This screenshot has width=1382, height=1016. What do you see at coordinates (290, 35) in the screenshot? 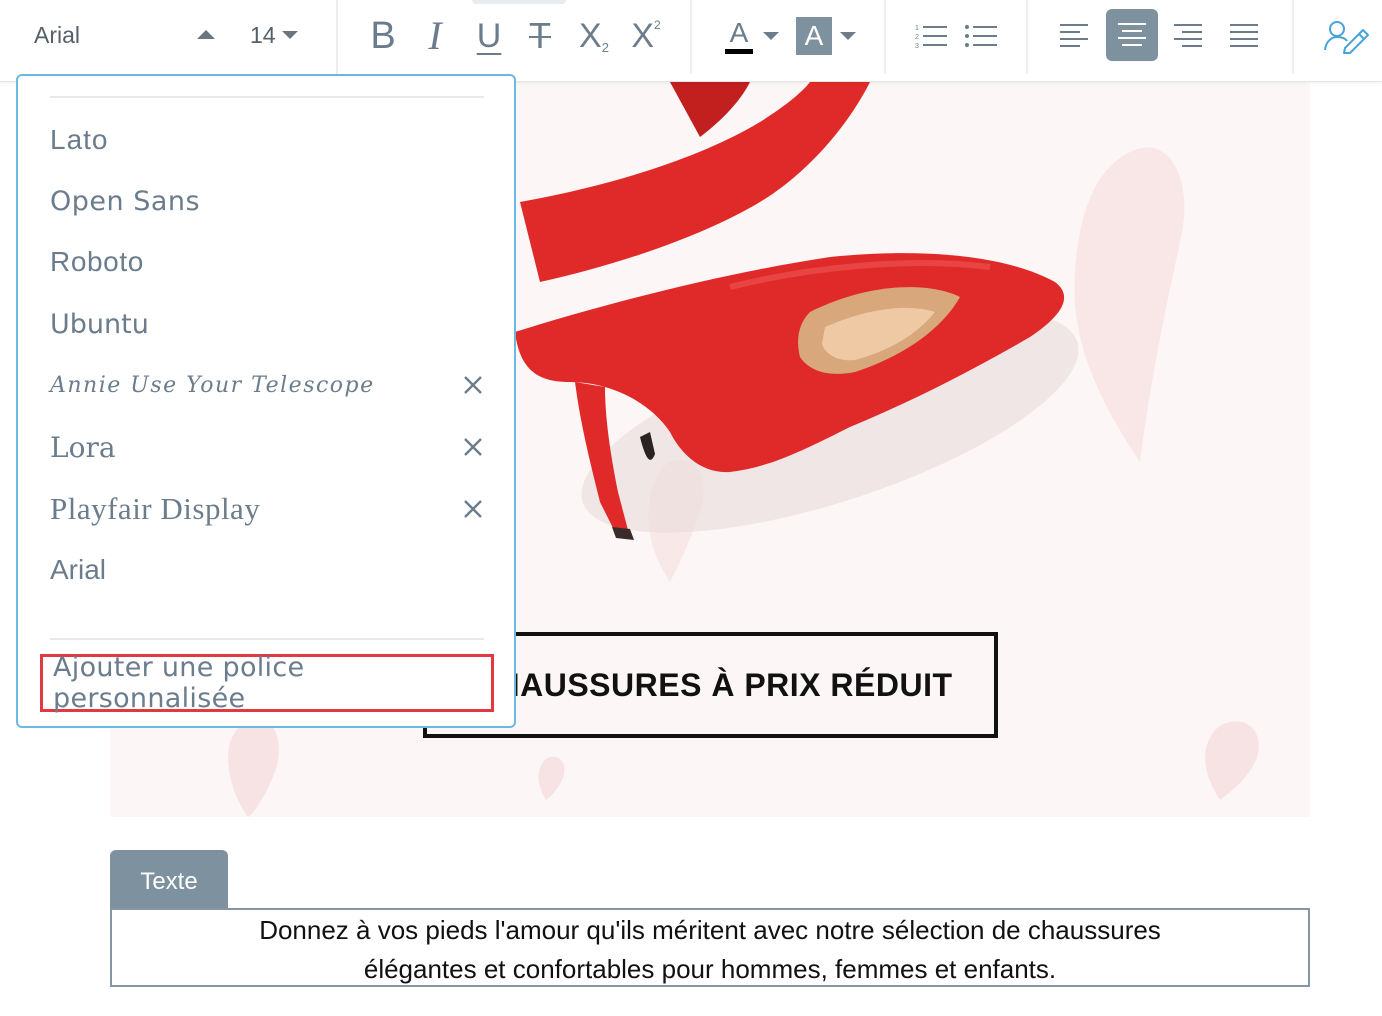
I see `font-size-caret-down-icon` at bounding box center [290, 35].